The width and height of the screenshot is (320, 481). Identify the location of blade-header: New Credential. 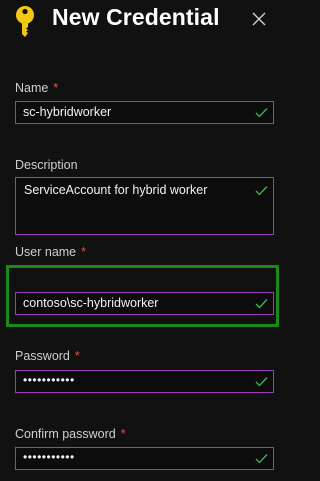
(145, 20).